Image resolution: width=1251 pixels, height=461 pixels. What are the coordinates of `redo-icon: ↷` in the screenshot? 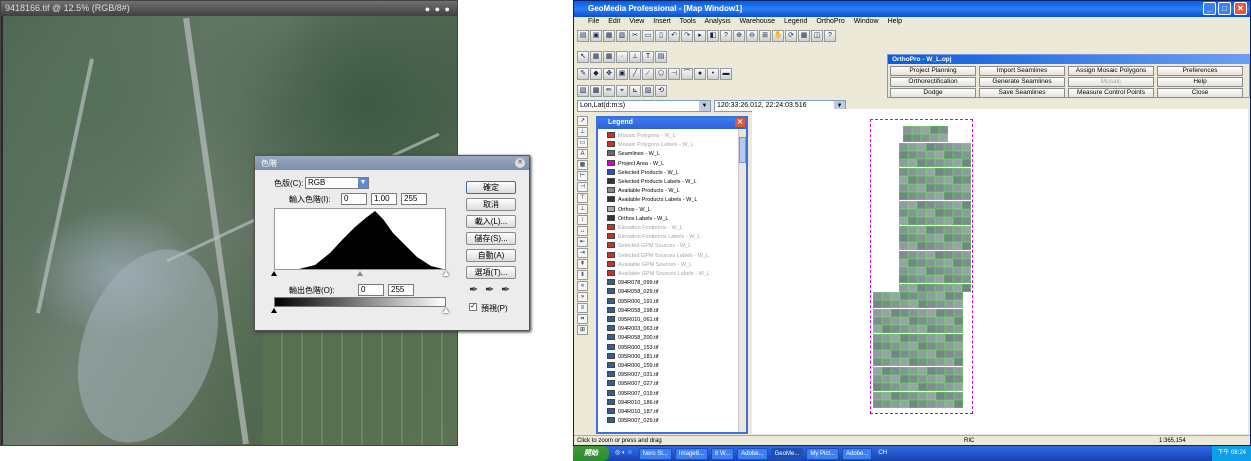 It's located at (687, 36).